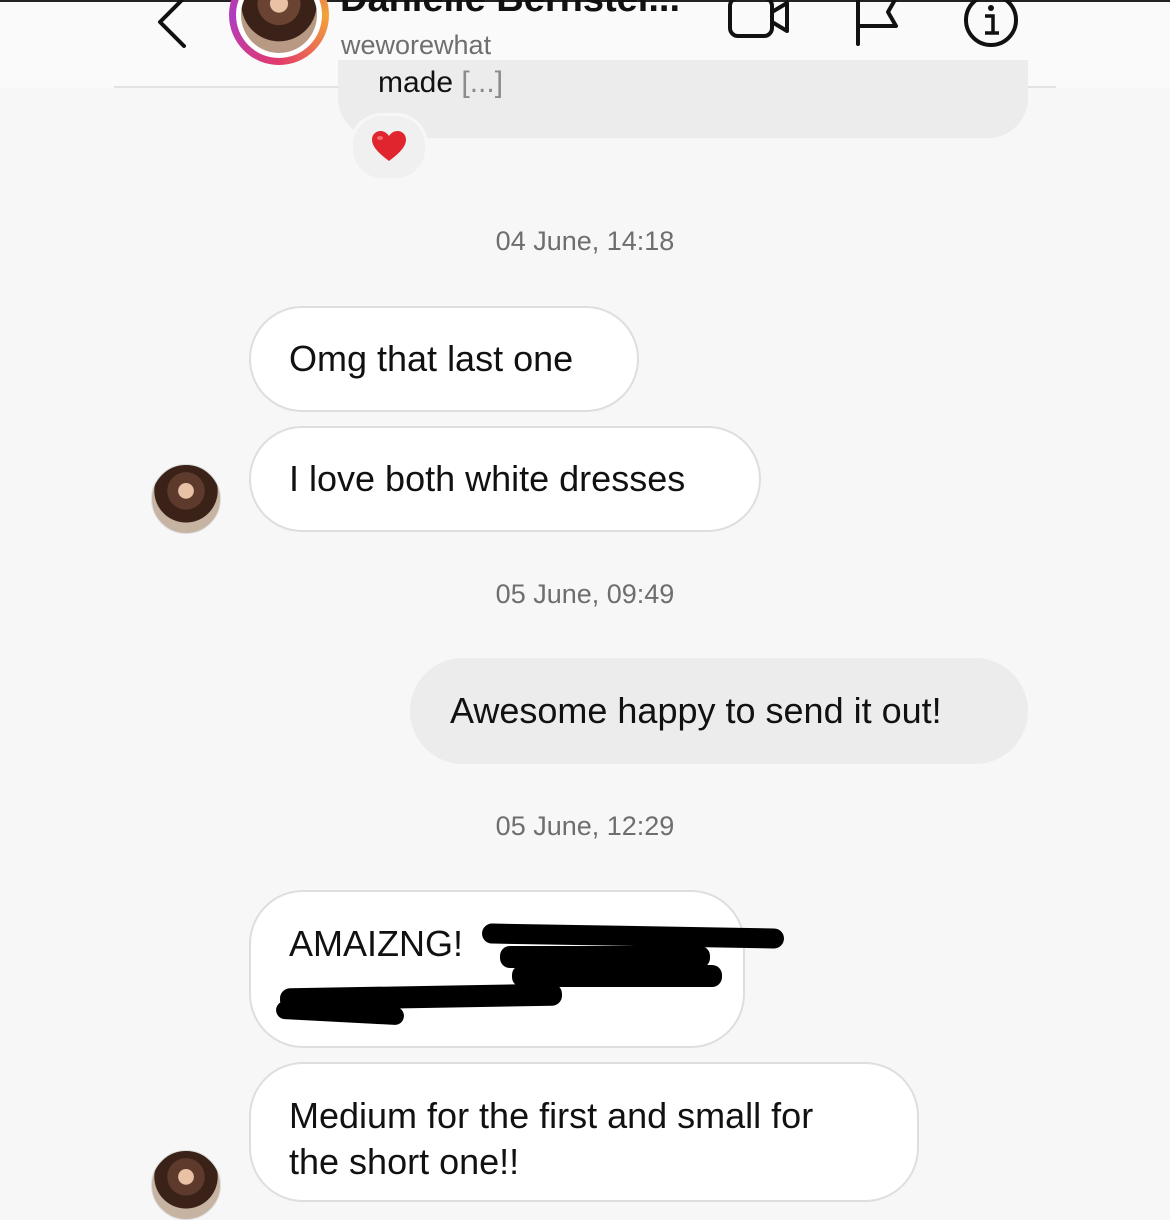 The width and height of the screenshot is (1170, 1220). I want to click on message-bubble-incoming: I love both white dresses, so click(505, 479).